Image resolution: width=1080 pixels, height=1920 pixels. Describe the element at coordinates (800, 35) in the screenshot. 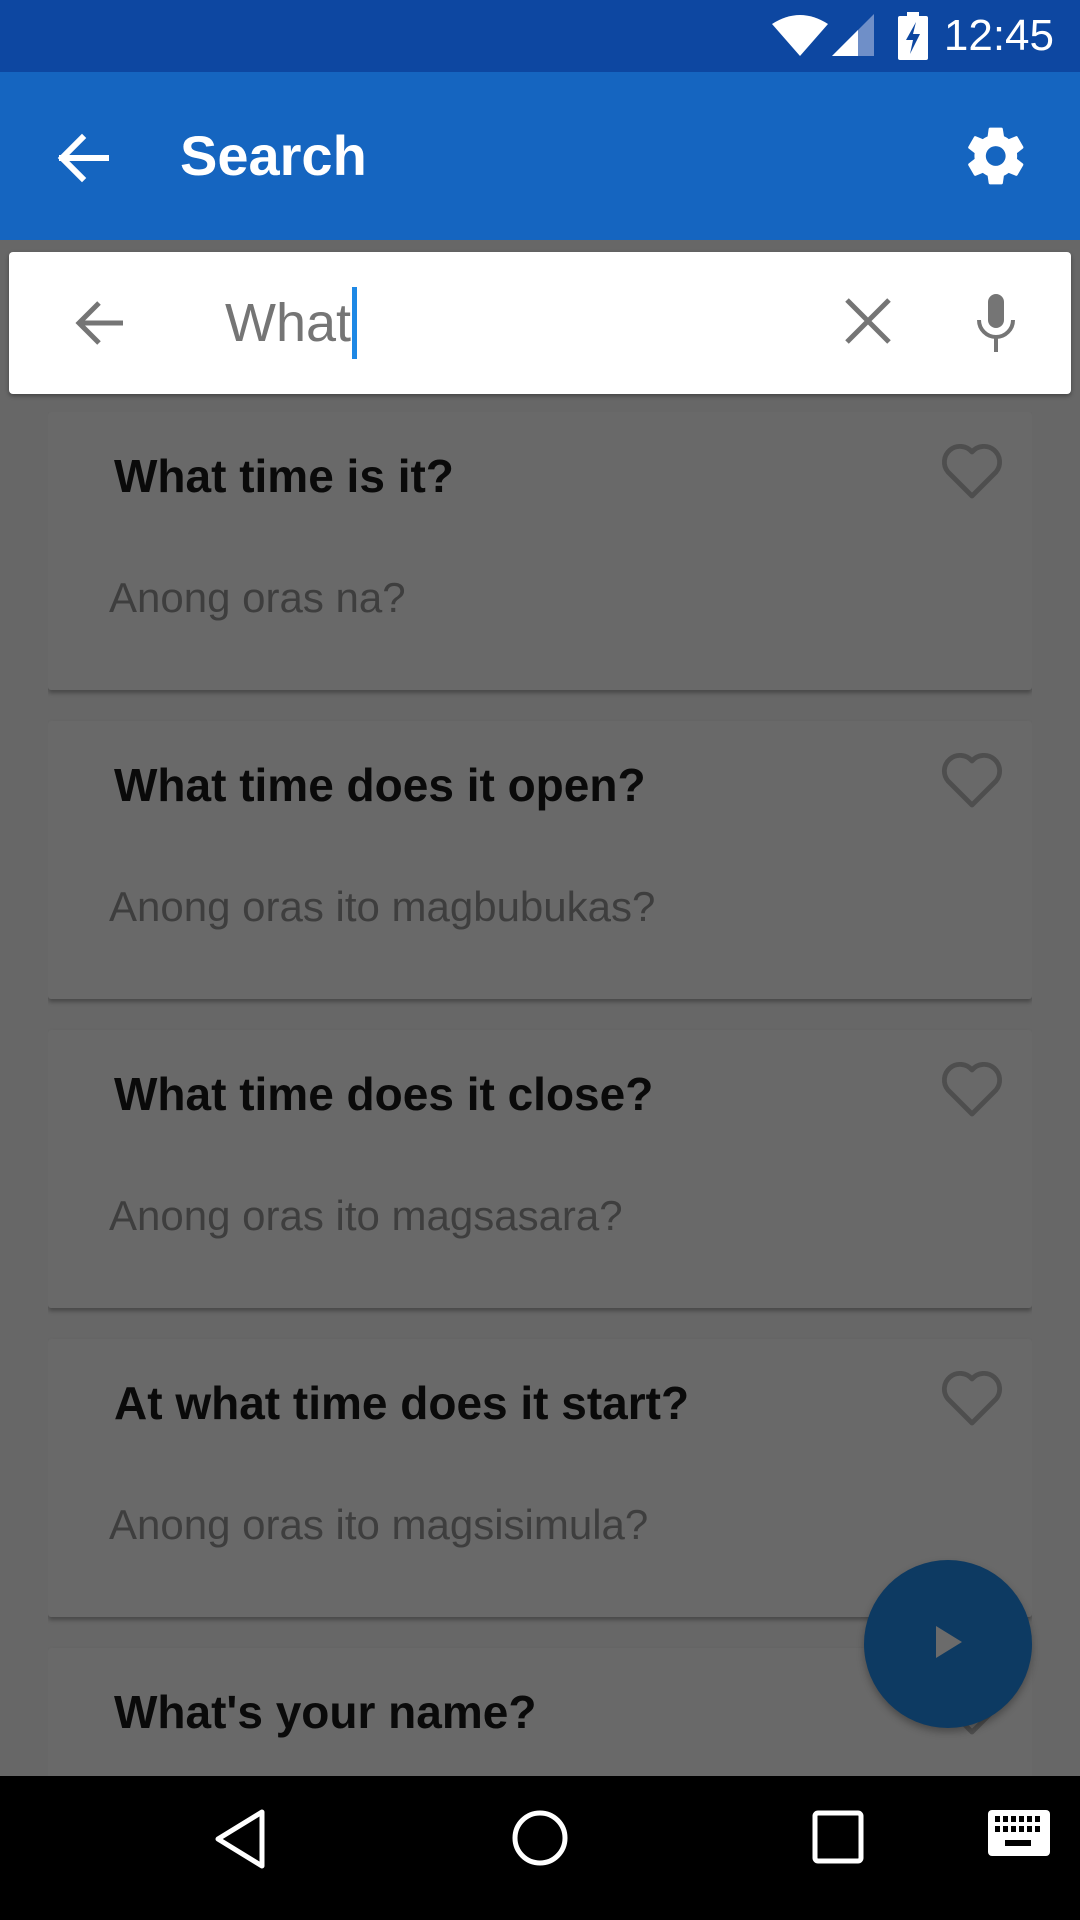

I see `wifi-icon` at that location.